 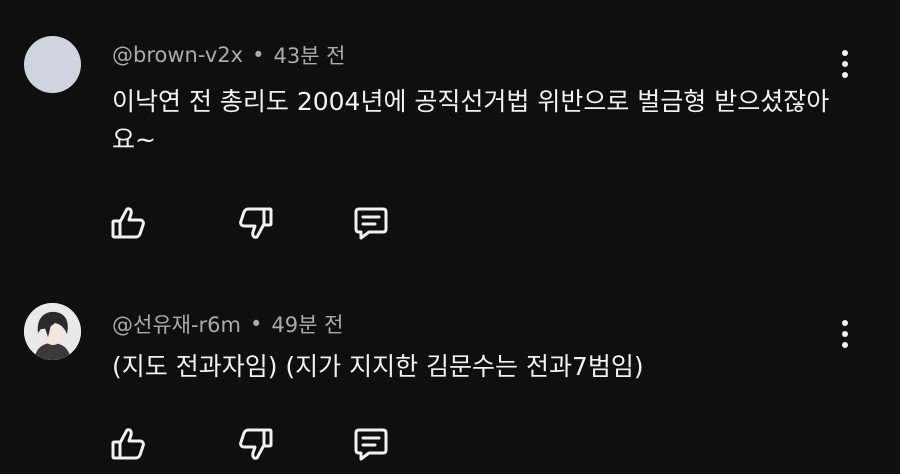 What do you see at coordinates (378, 366) in the screenshot?
I see `comment-text: (지도 전과자임) (지가 지지한 김문수는 전과7범임)` at bounding box center [378, 366].